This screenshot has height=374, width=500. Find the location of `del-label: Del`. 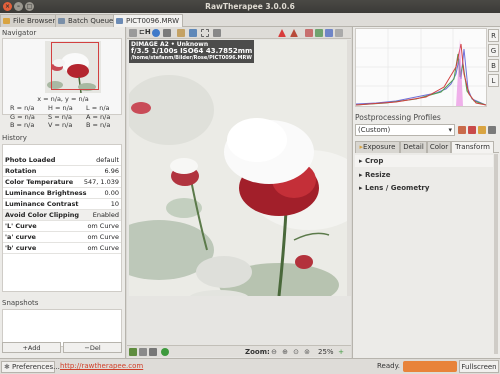

del-label: Del is located at coordinates (95, 348).